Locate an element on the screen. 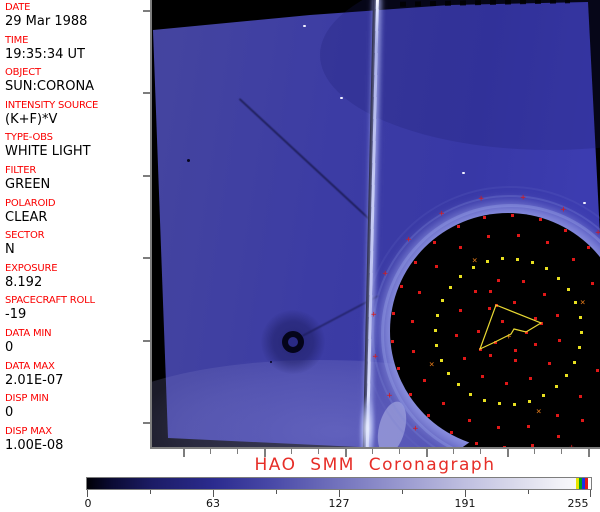 The height and width of the screenshot is (512, 600). metadata-entry: SPACECRAFT ROLL -19 is located at coordinates (77, 311).